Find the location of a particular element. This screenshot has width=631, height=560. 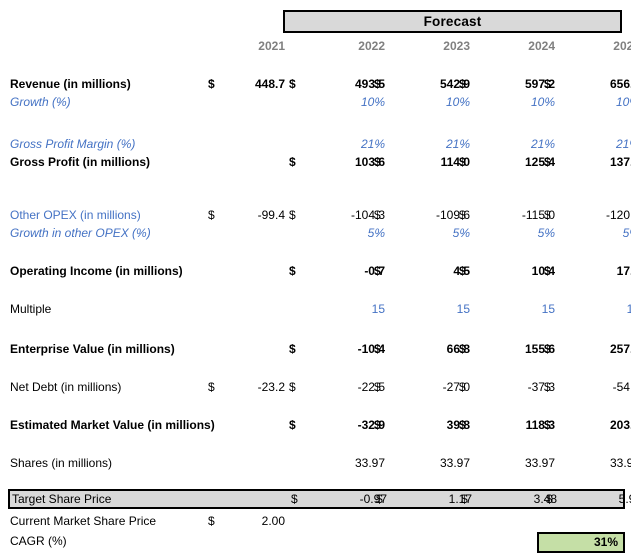

growth-value-2024: 10% is located at coordinates (518, 102).